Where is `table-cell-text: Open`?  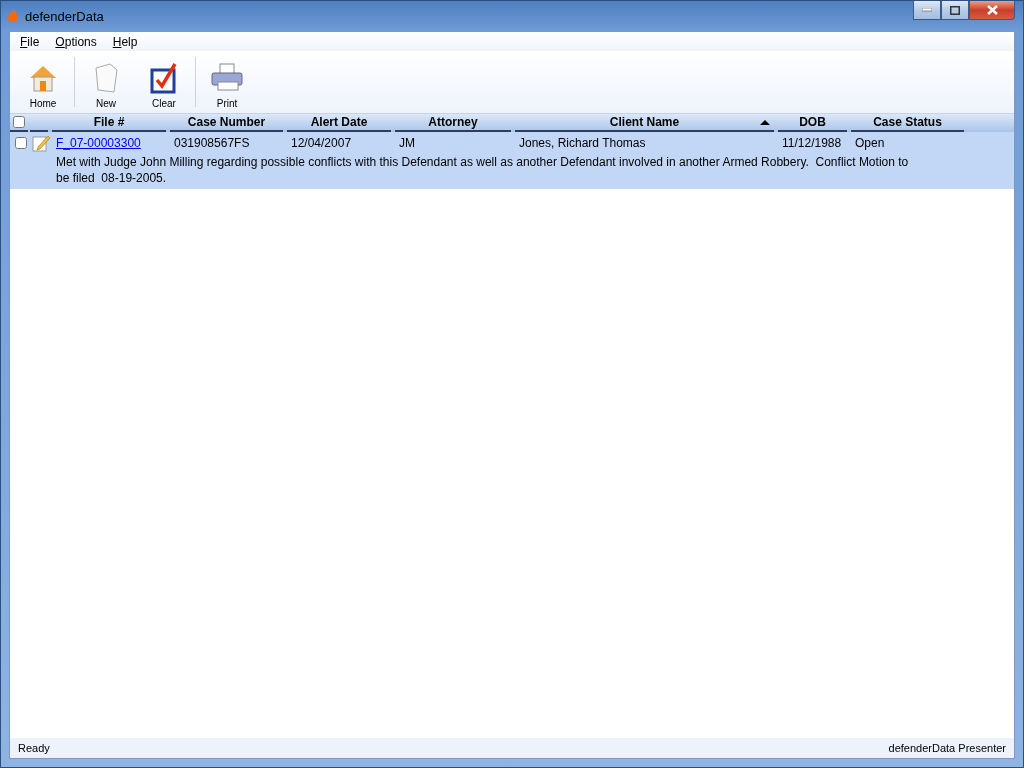 table-cell-text: Open is located at coordinates (870, 143).